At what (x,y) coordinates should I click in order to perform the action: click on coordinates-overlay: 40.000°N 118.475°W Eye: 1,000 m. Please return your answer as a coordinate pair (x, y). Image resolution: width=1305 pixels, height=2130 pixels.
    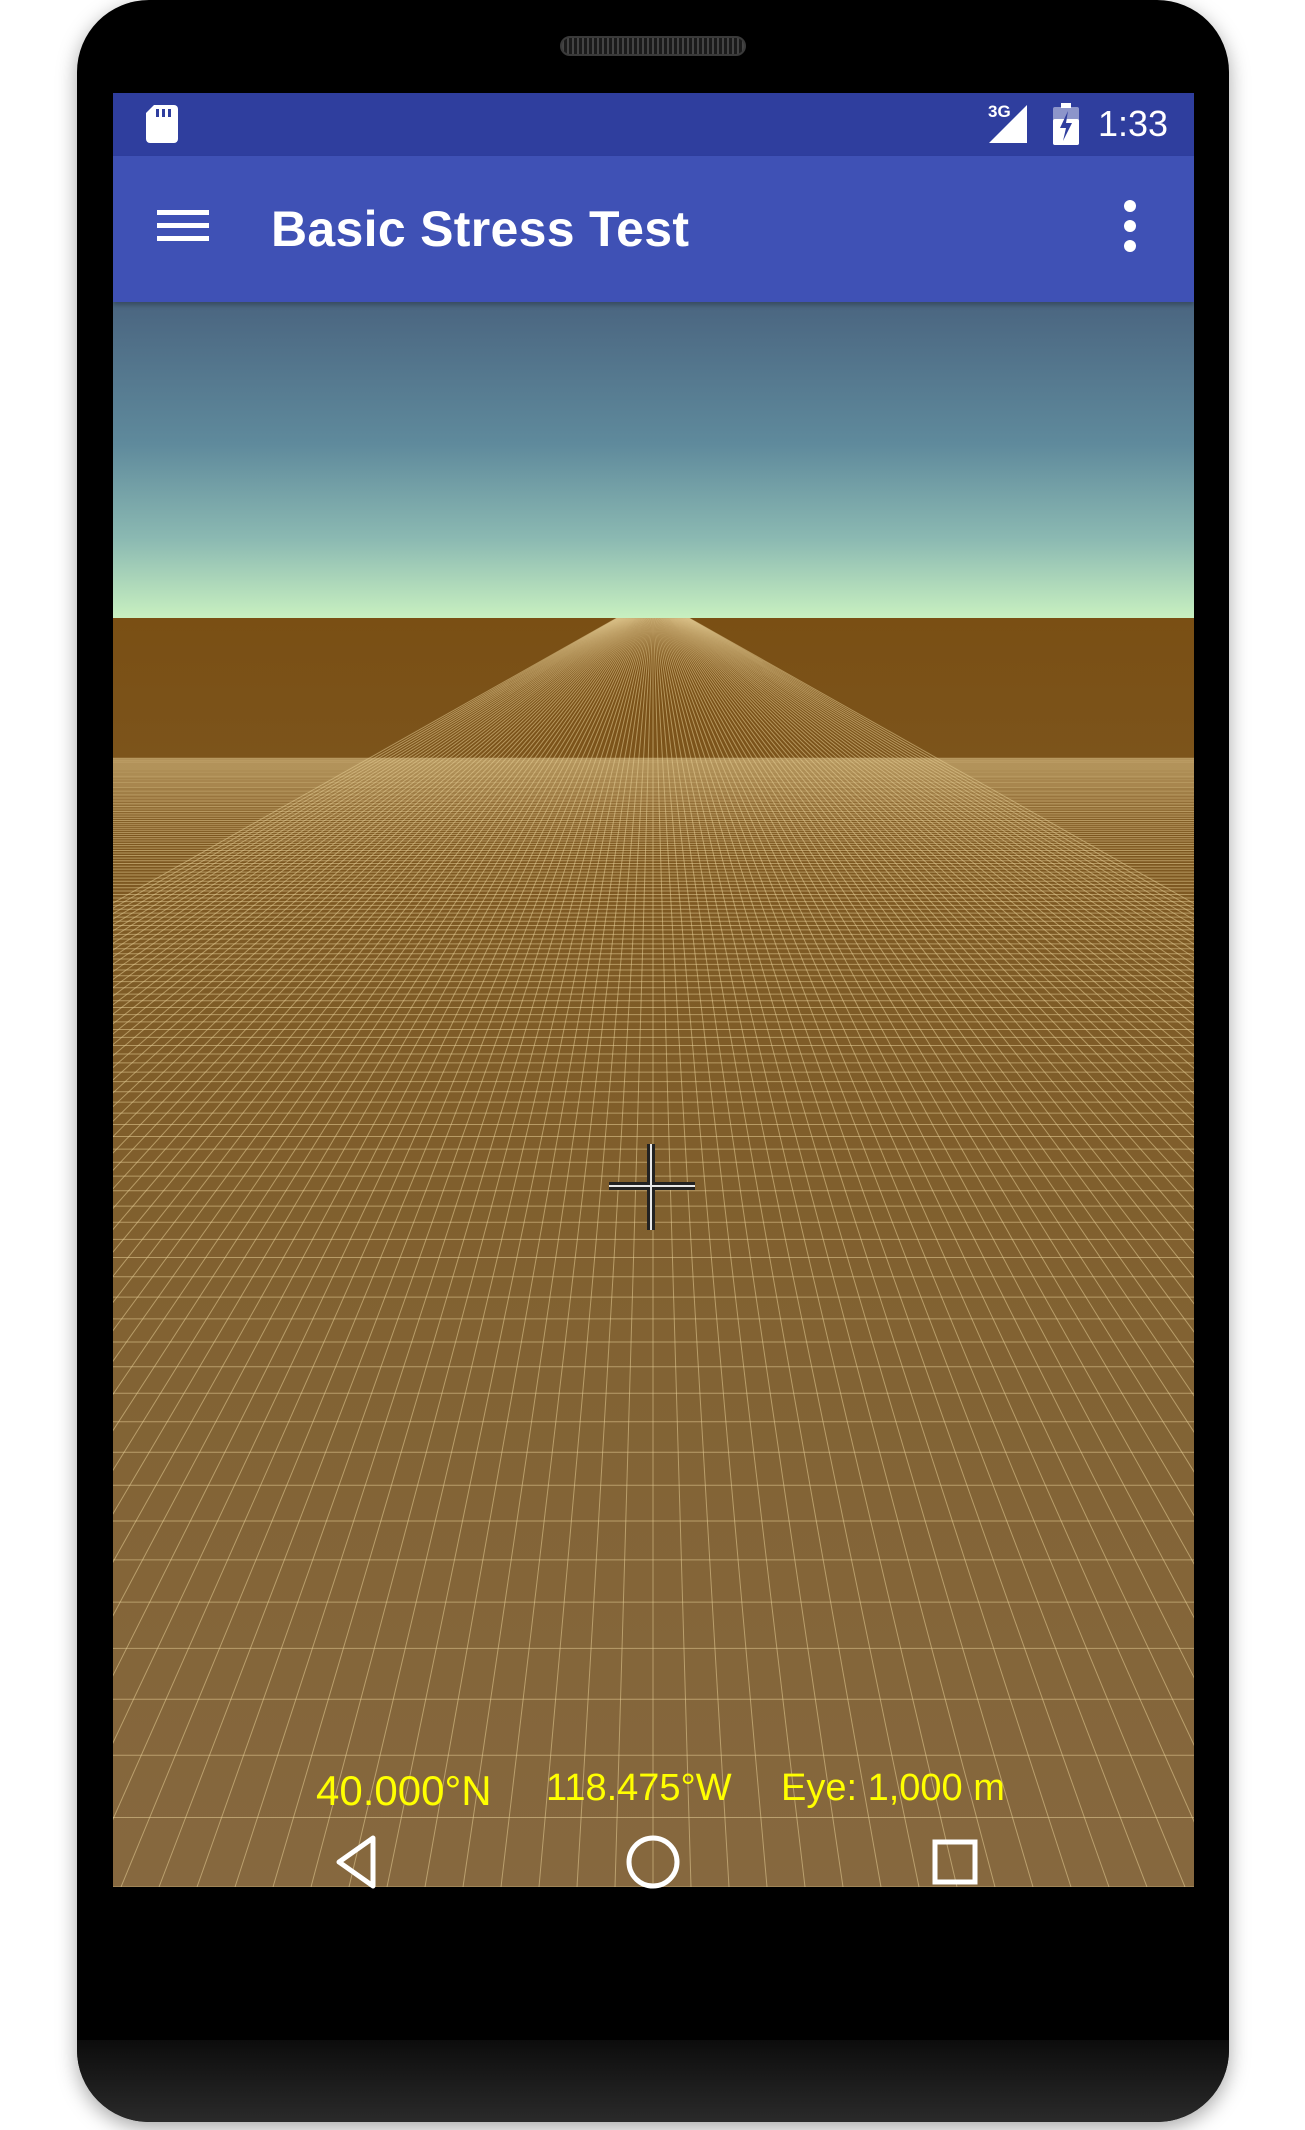
    Looking at the image, I should click on (653, 1792).